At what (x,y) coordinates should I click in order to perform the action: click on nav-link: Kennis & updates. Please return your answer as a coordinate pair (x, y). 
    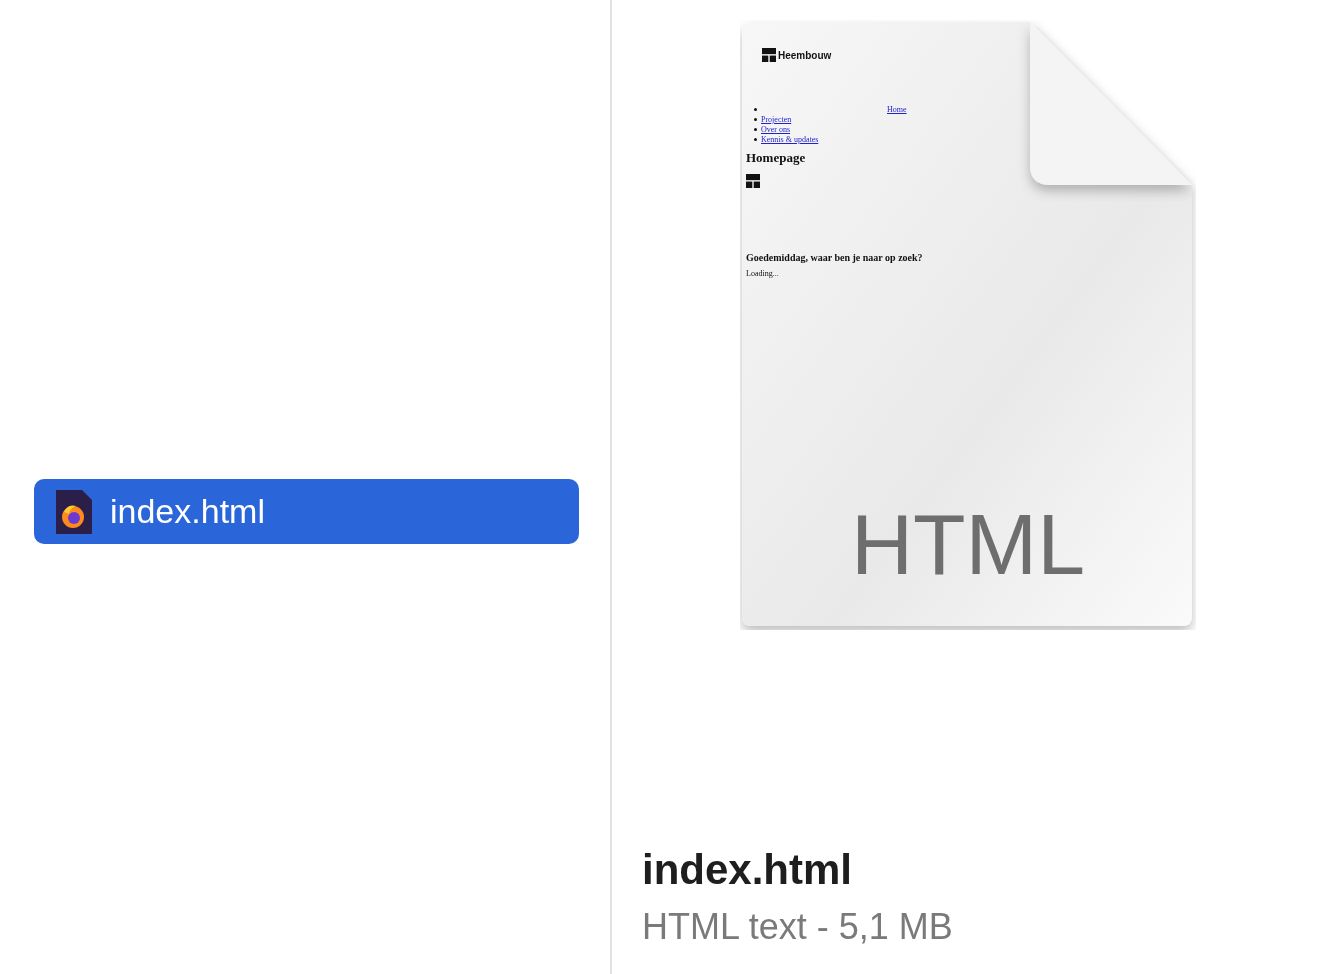
    Looking at the image, I should click on (790, 139).